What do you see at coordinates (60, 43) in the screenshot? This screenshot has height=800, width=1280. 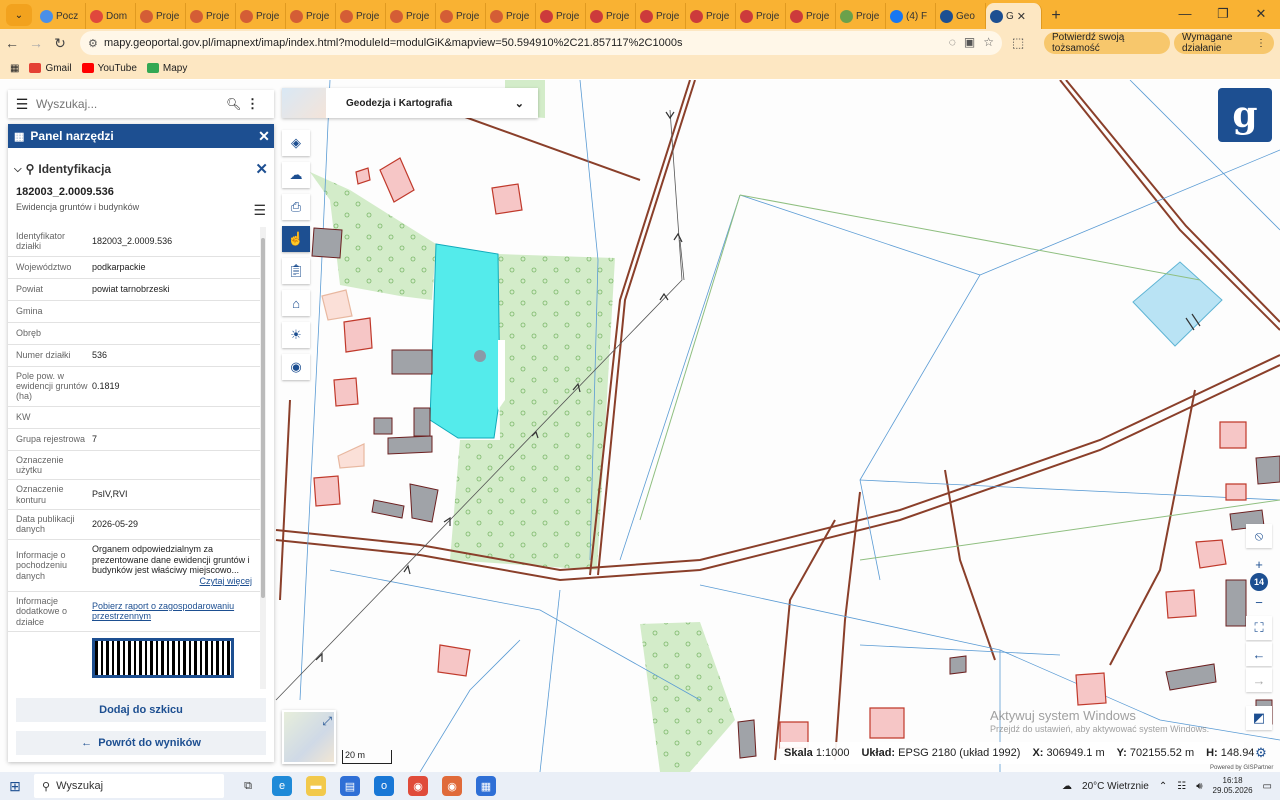 I see `reload-icon: ↻` at bounding box center [60, 43].